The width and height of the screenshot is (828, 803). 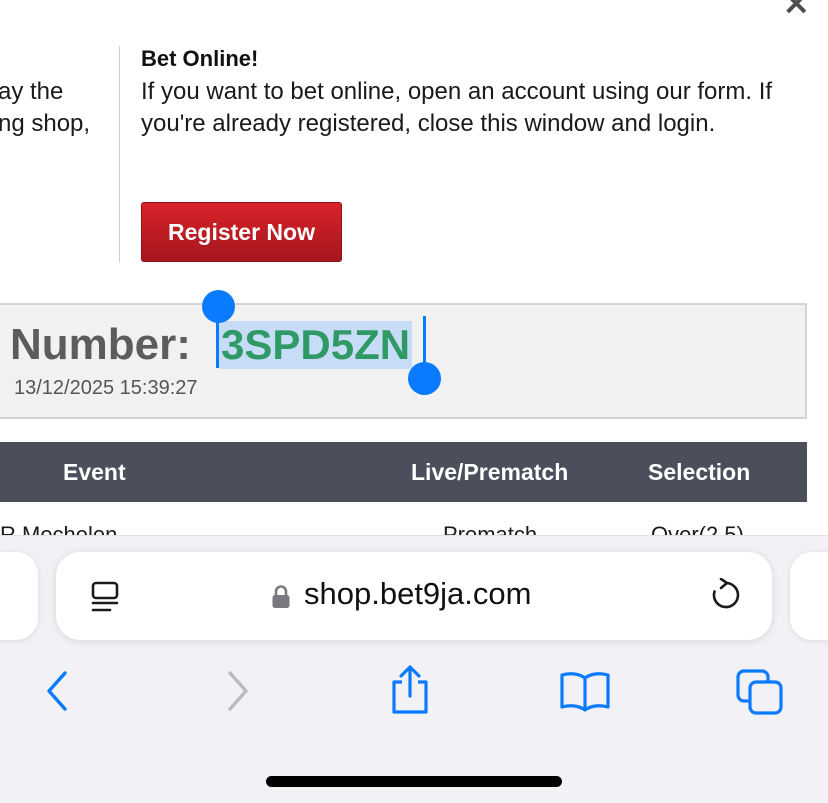 What do you see at coordinates (45, 107) in the screenshot?
I see `popup-left-partial-text: ay the ng shop,` at bounding box center [45, 107].